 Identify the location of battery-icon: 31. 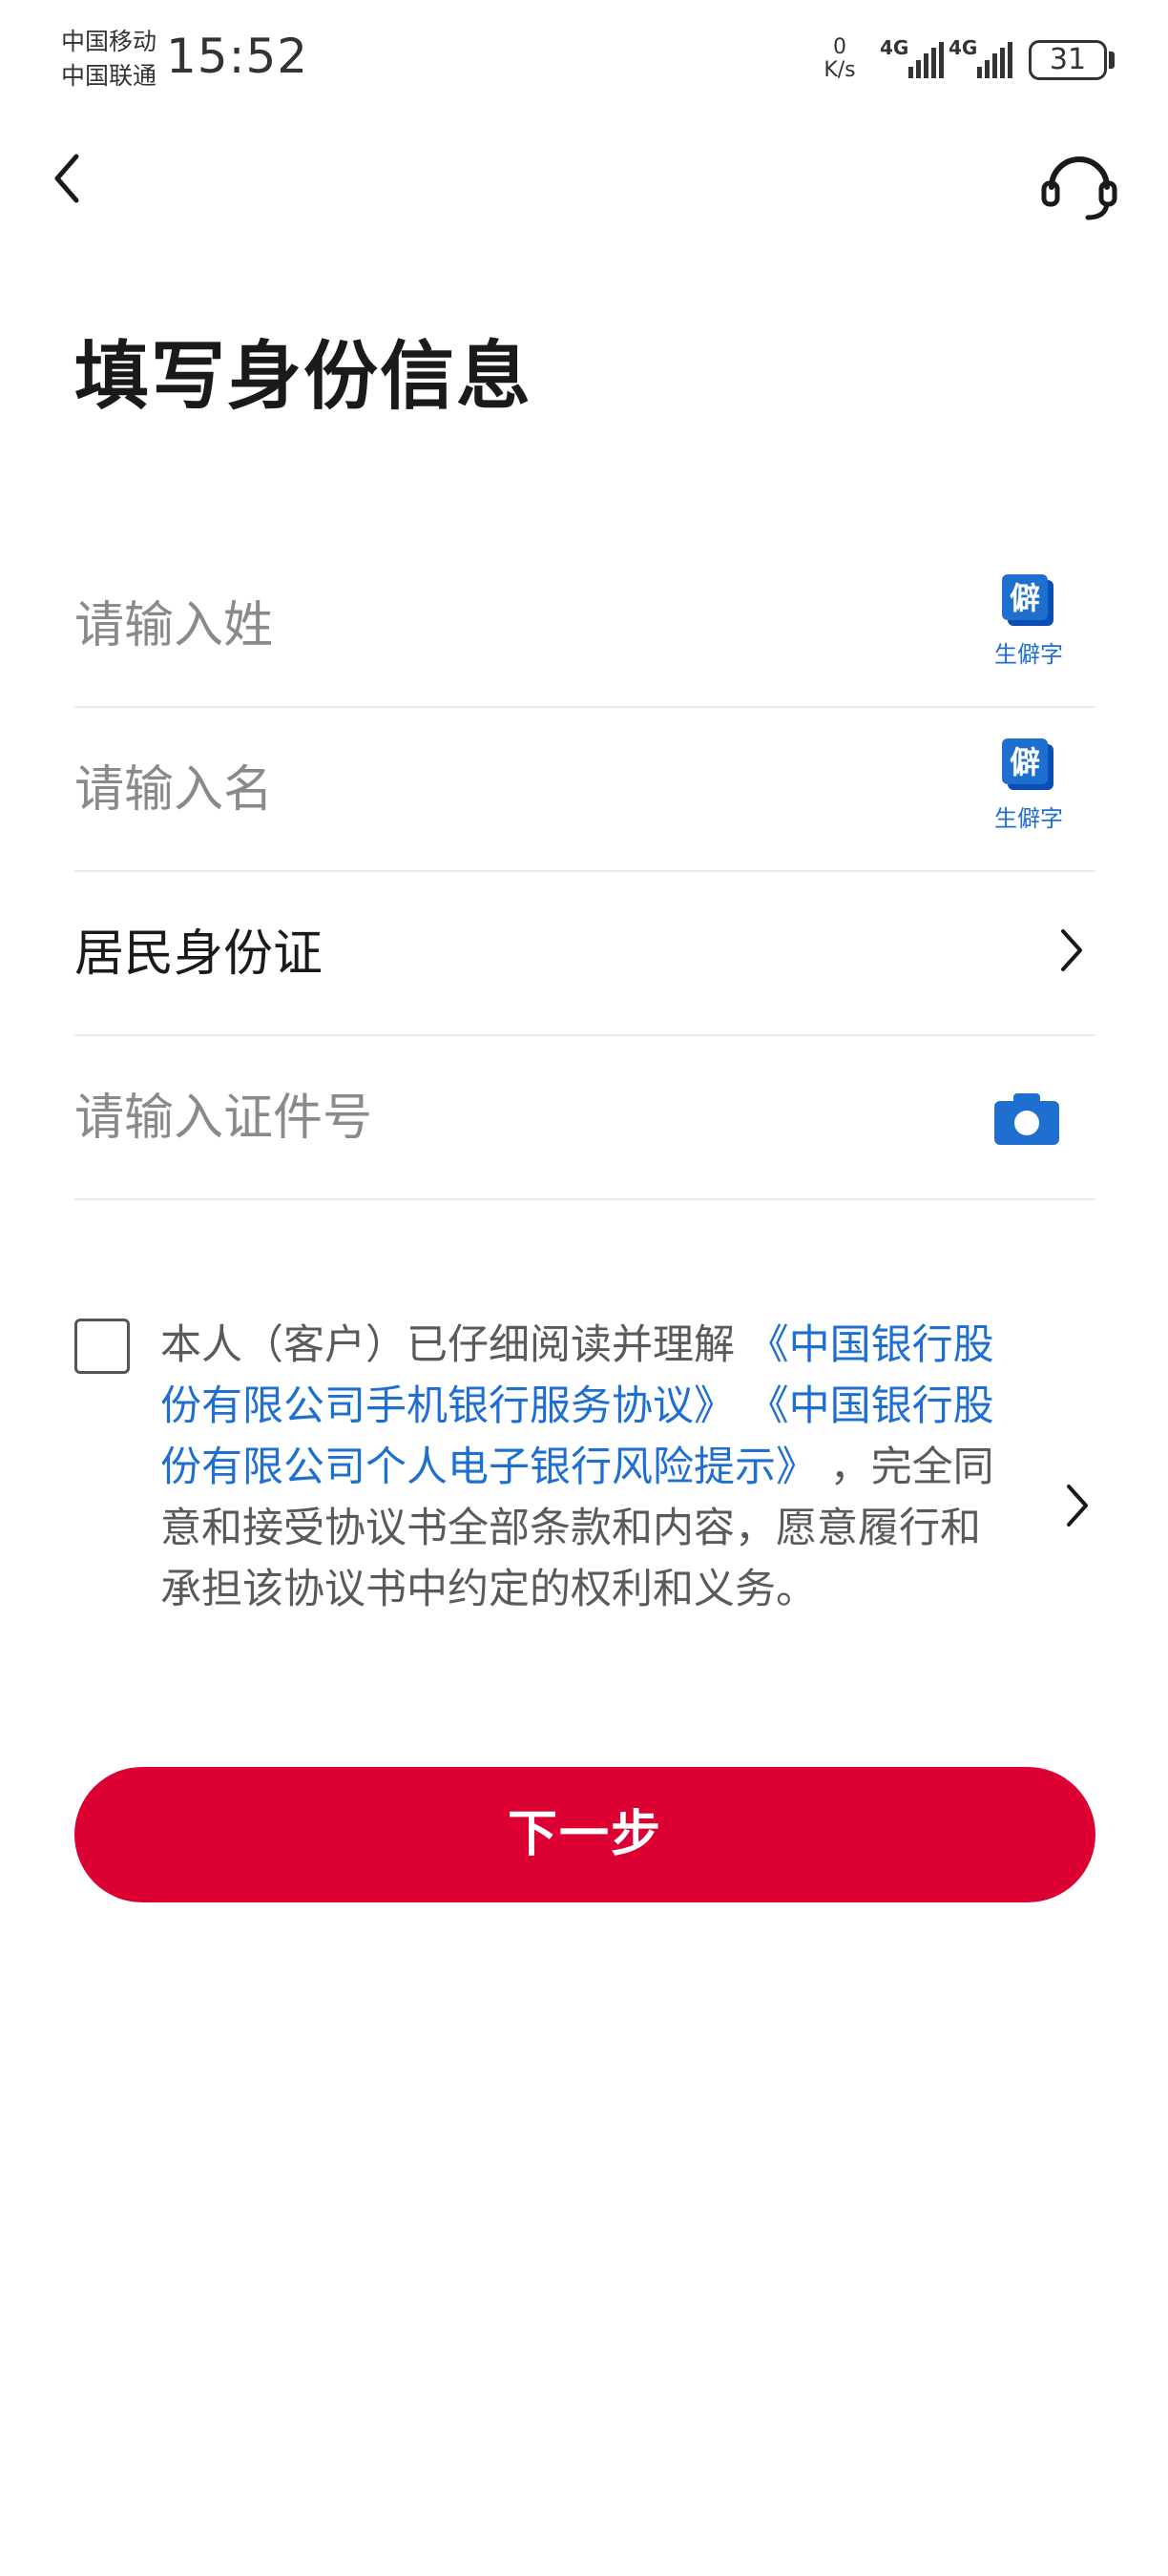
(1068, 60).